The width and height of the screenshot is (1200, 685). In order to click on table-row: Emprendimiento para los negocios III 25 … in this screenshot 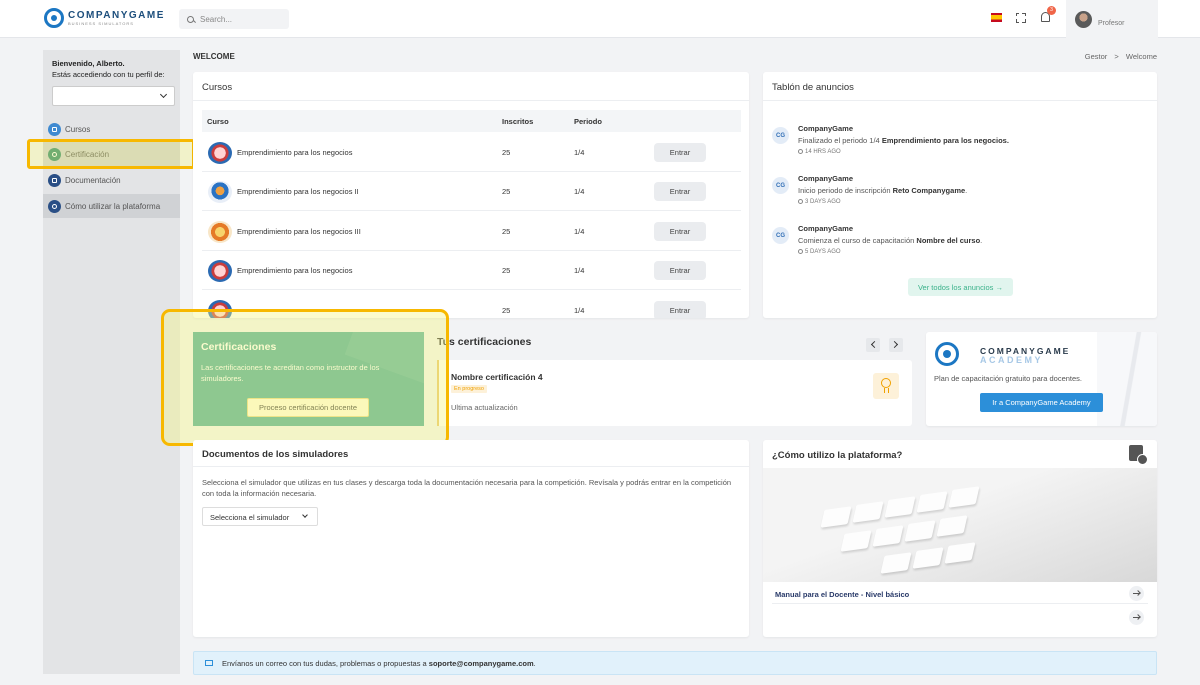, I will do `click(471, 231)`.